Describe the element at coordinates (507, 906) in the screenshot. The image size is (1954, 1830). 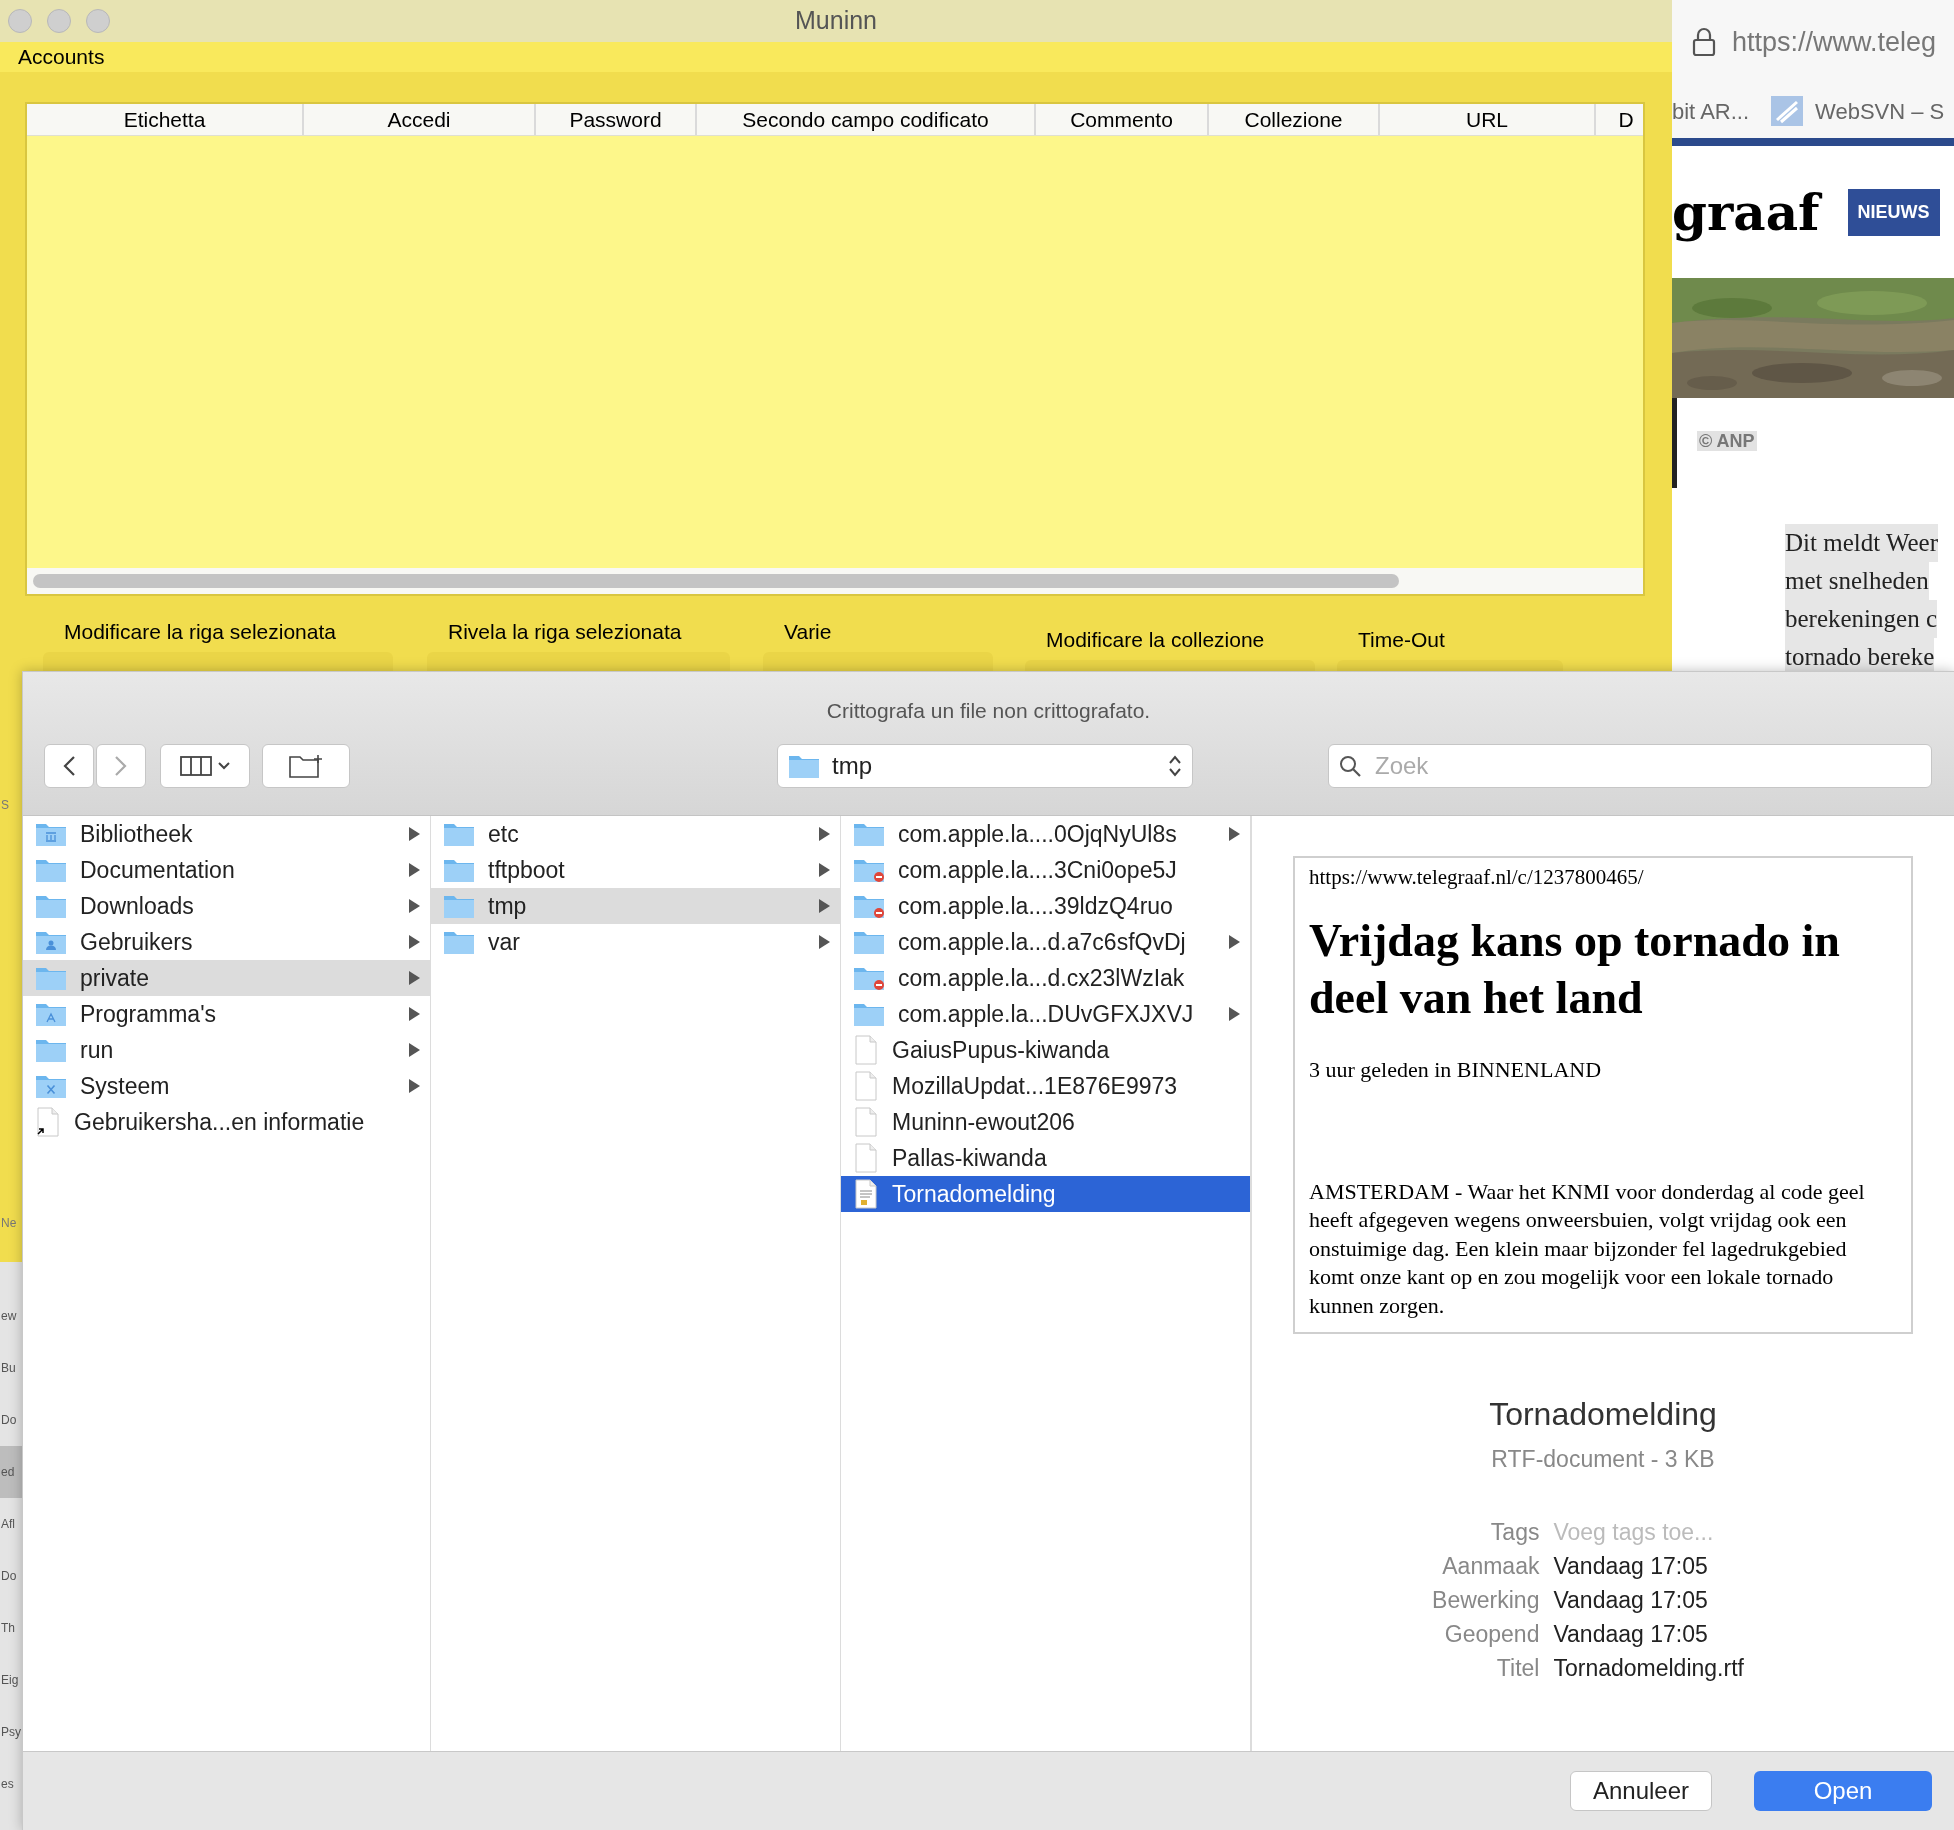
I see `file-name: tmp` at that location.